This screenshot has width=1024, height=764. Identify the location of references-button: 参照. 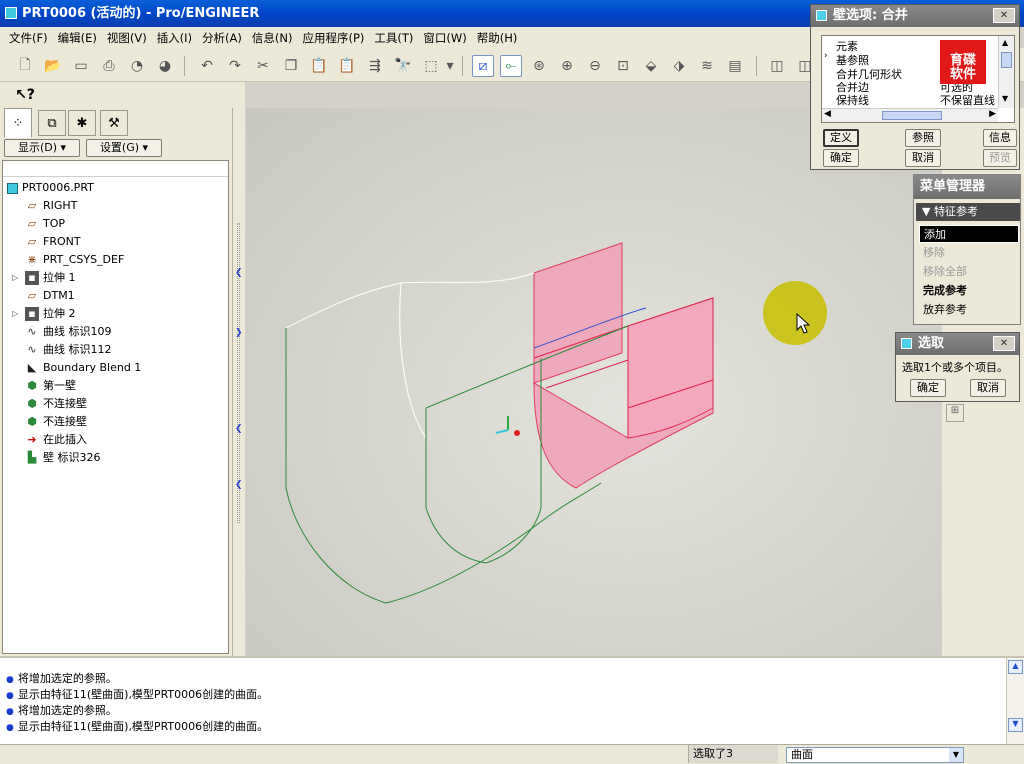
(923, 138).